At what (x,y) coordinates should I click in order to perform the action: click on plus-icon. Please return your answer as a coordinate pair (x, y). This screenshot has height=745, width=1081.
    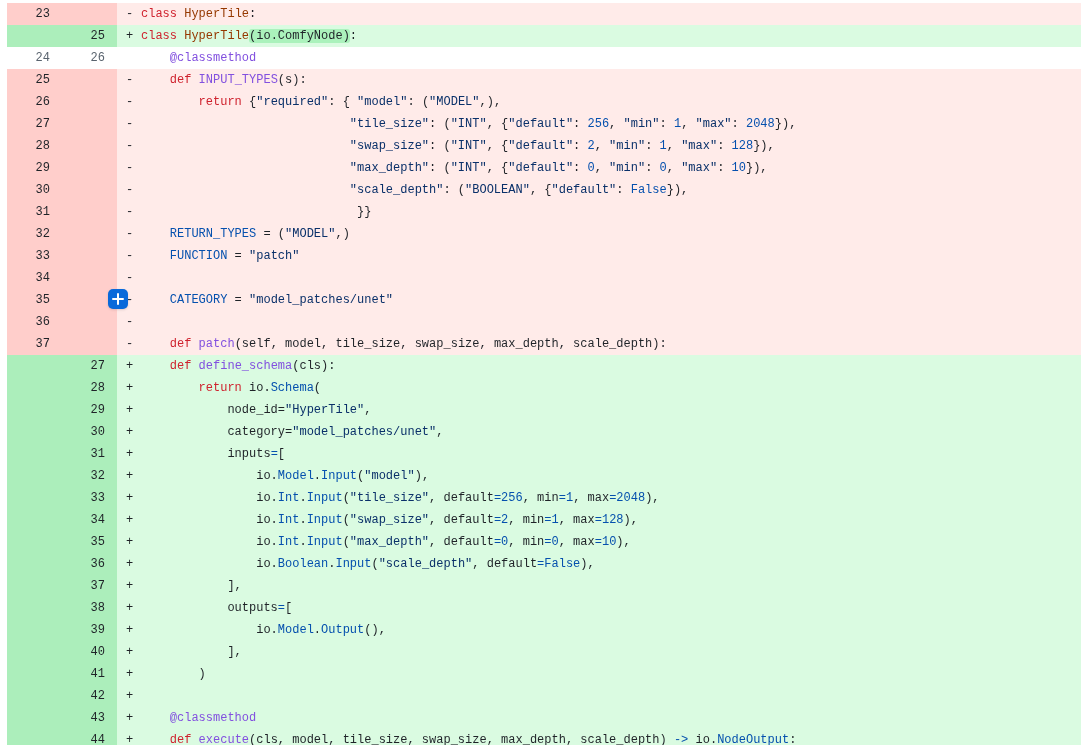
    Looking at the image, I should click on (118, 299).